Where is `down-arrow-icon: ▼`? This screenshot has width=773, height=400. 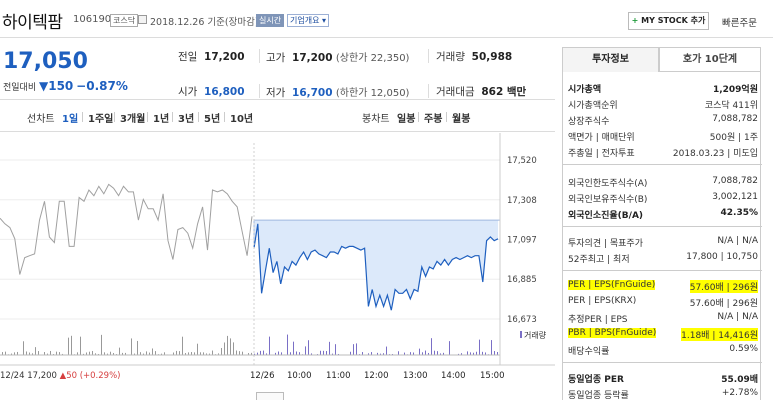 down-arrow-icon: ▼ is located at coordinates (44, 86).